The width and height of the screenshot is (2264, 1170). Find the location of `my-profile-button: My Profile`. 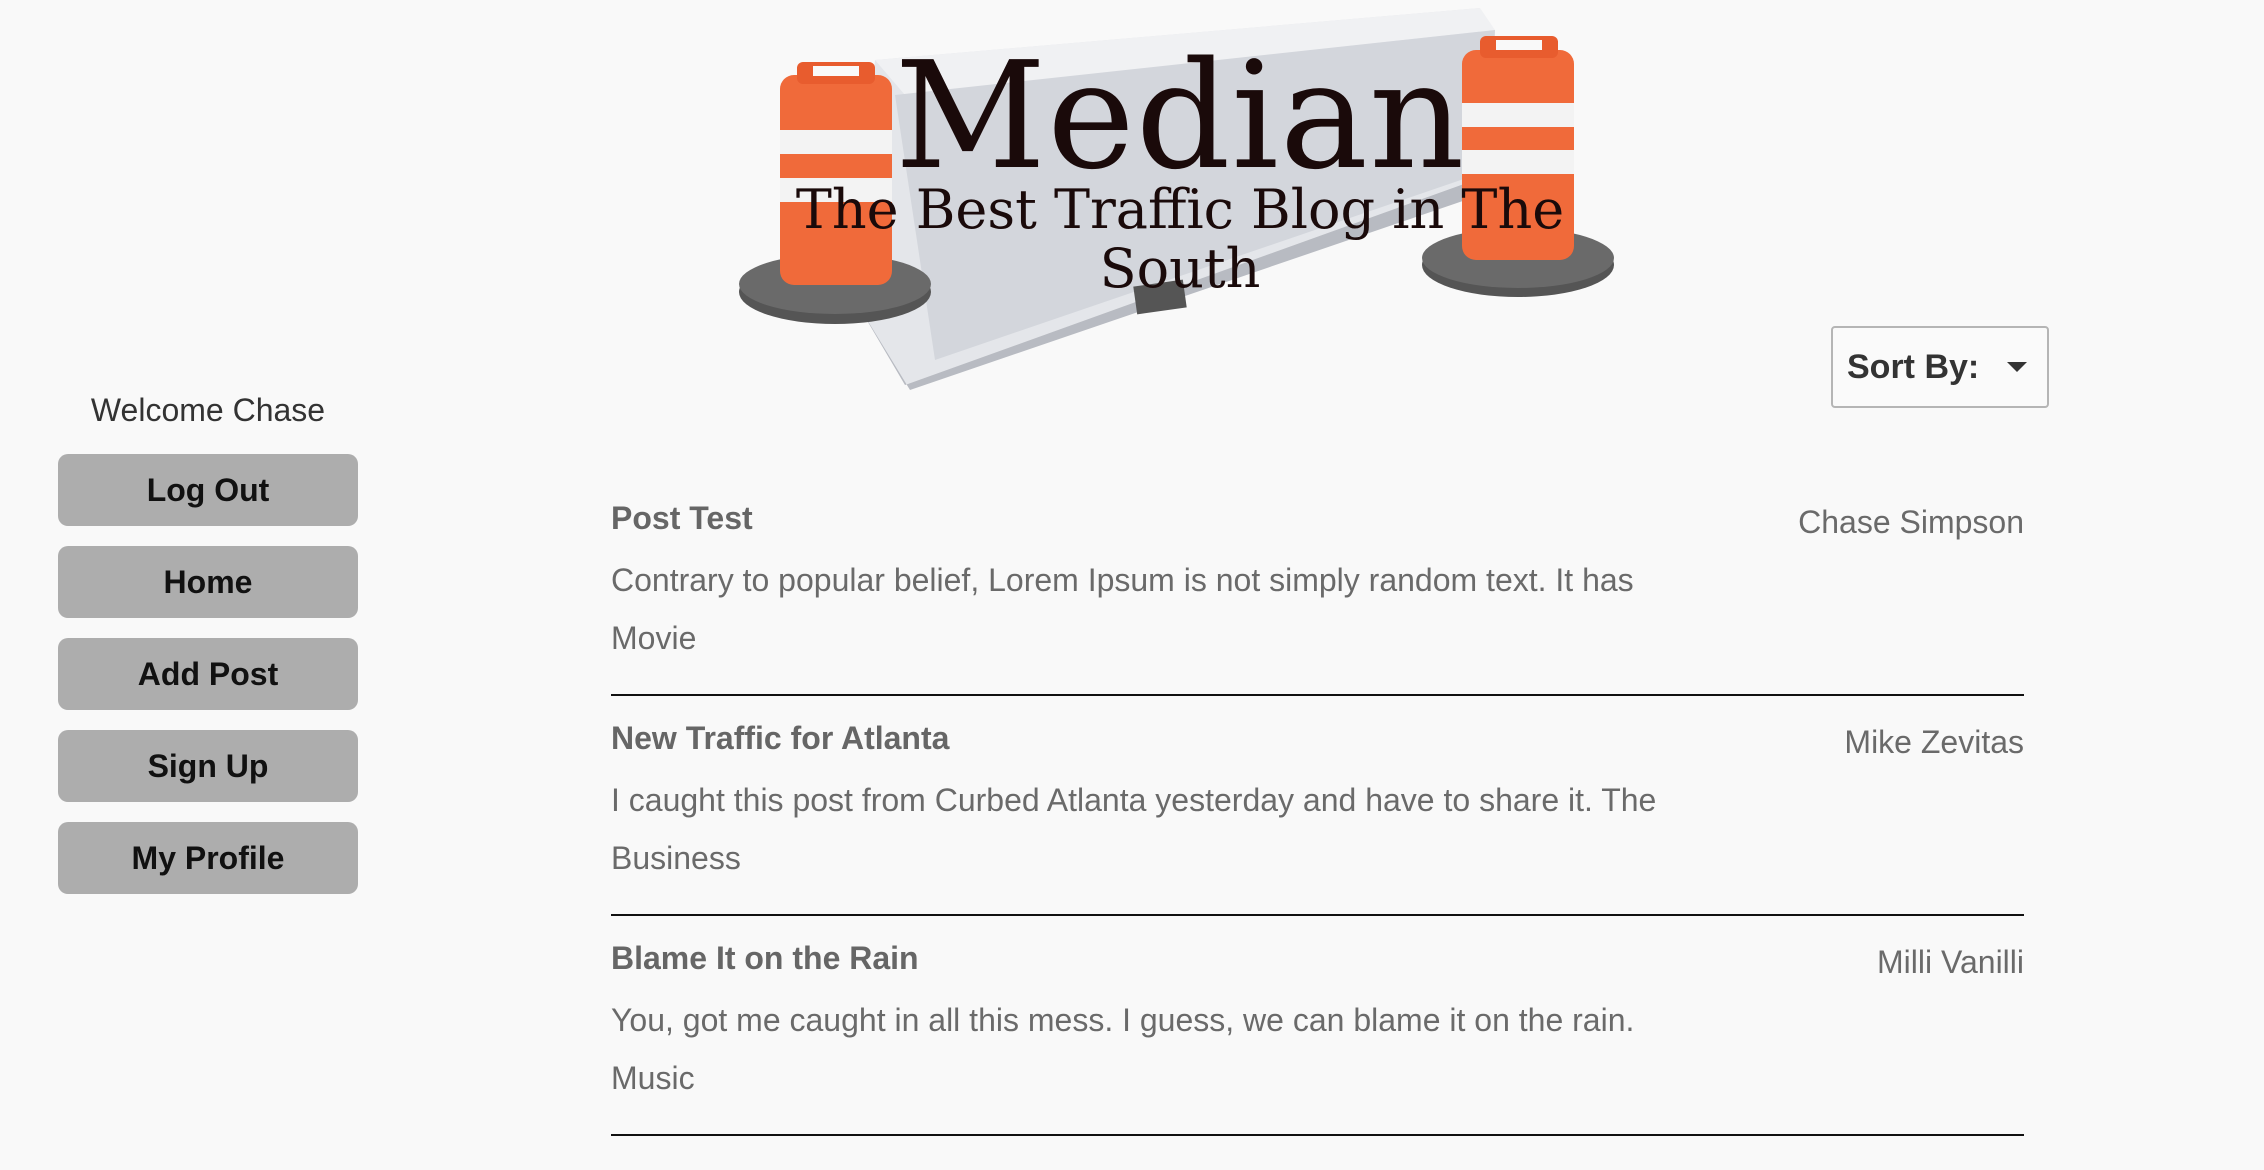

my-profile-button: My Profile is located at coordinates (208, 858).